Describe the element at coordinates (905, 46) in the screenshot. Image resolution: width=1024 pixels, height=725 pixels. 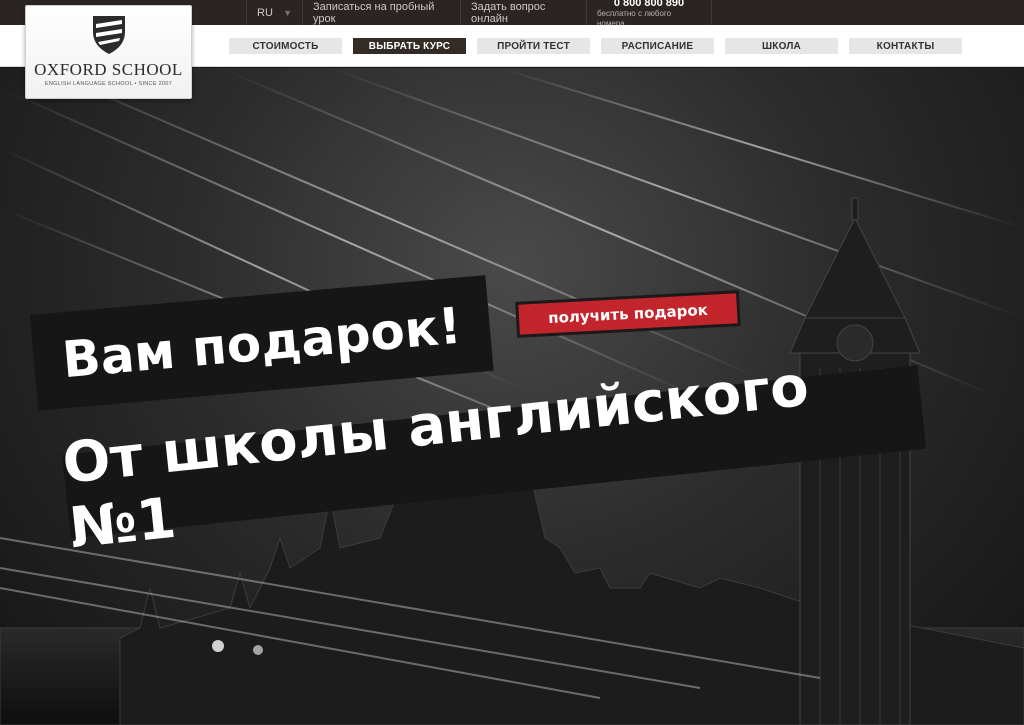
I see `nav-item-contacts: КОНТАКТЫ` at that location.